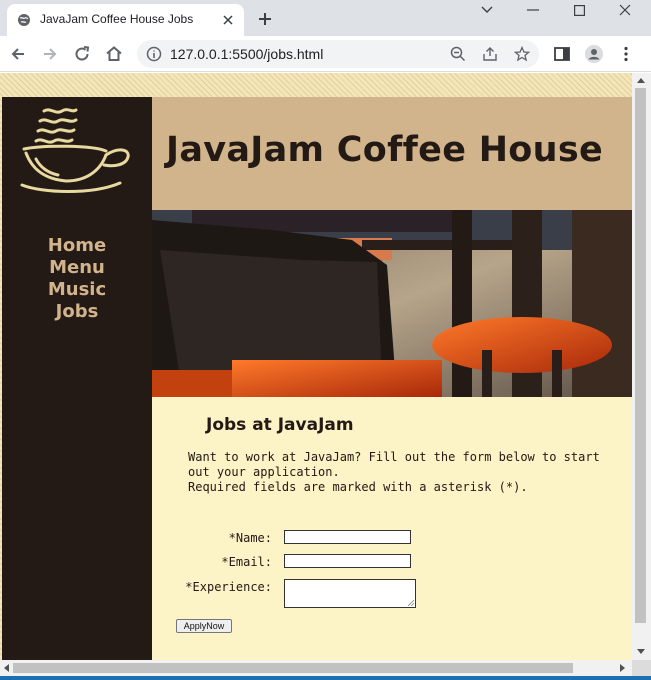 Image resolution: width=651 pixels, height=680 pixels. I want to click on zoom-out-icon, so click(458, 54).